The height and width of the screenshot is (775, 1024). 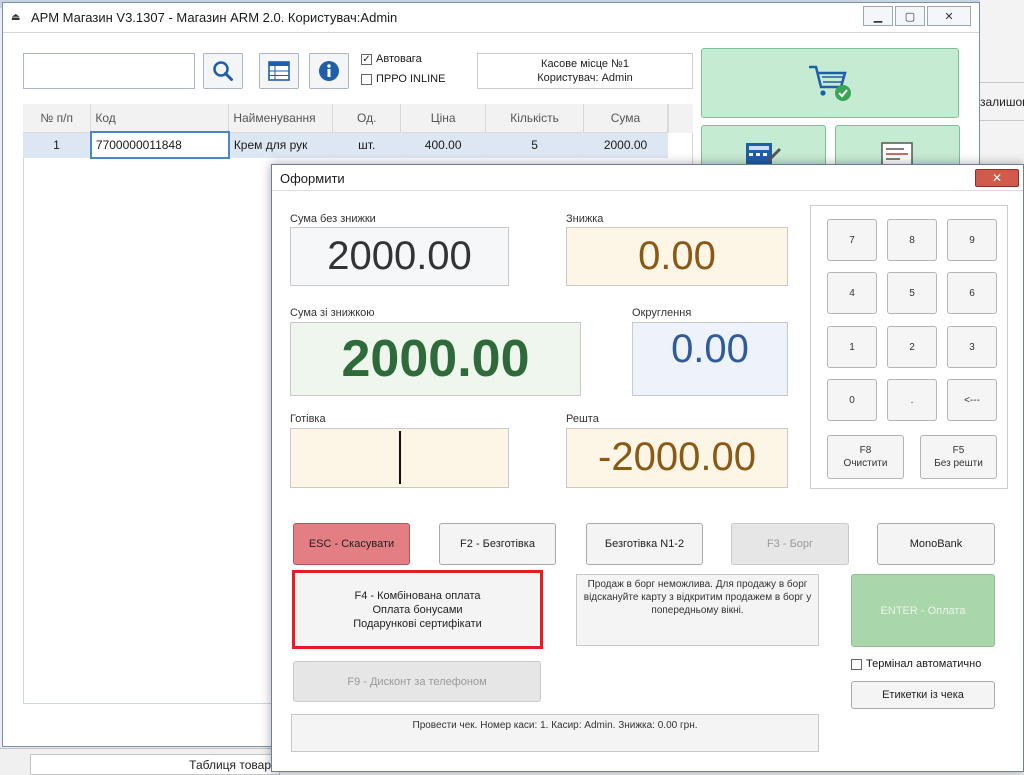 What do you see at coordinates (16, 17) in the screenshot?
I see `app-icon: ⏏` at bounding box center [16, 17].